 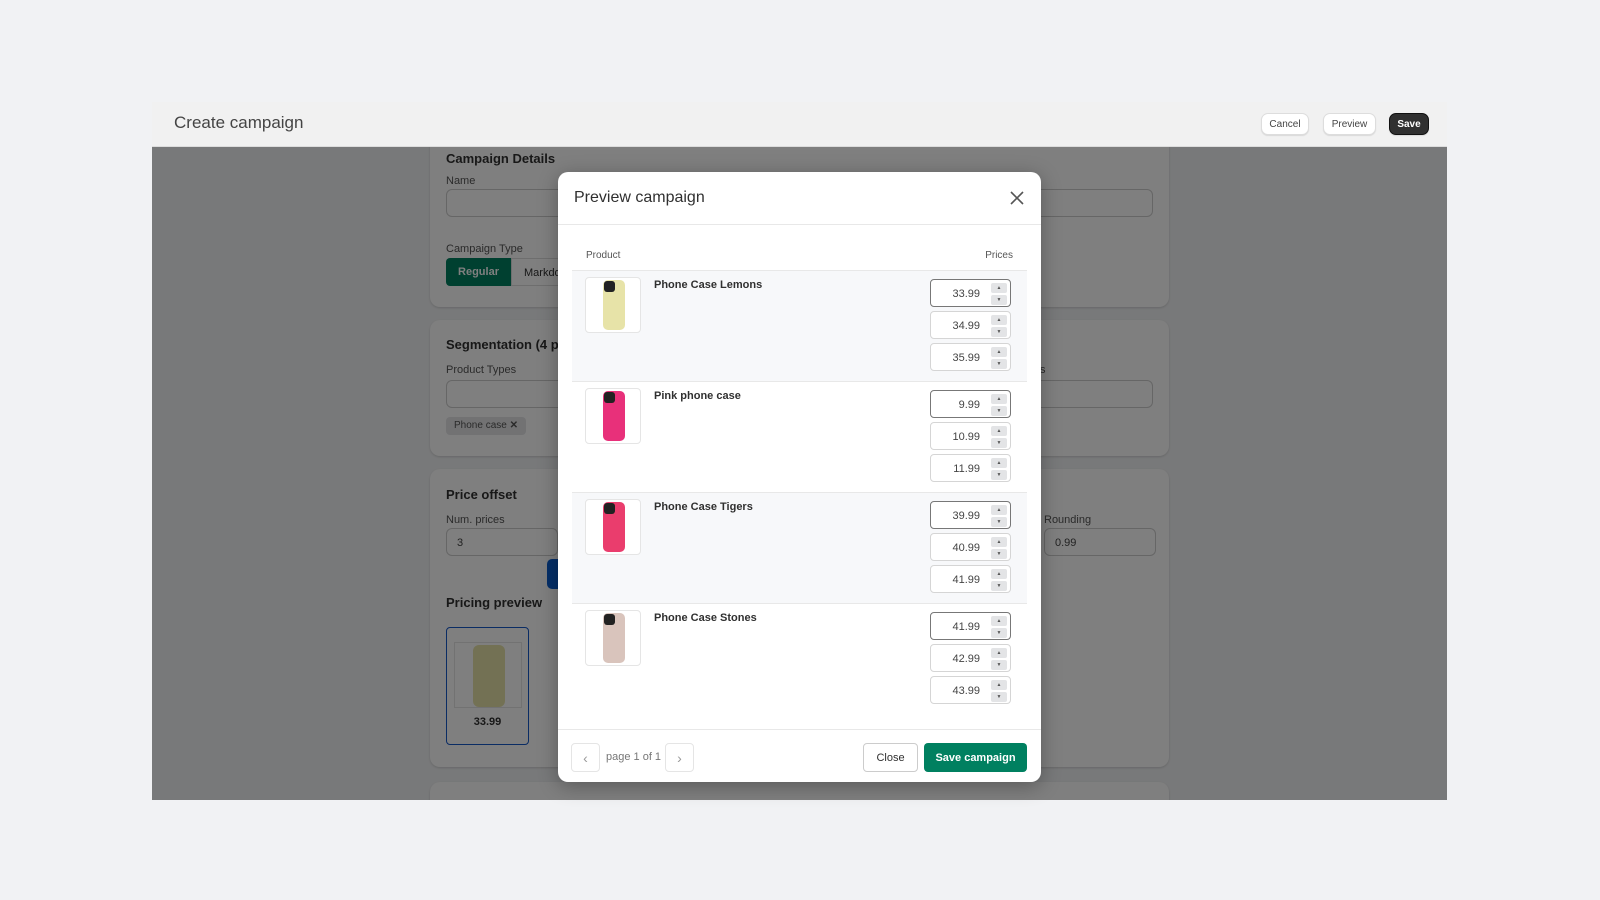 What do you see at coordinates (890, 757) in the screenshot?
I see `close-button: Close` at bounding box center [890, 757].